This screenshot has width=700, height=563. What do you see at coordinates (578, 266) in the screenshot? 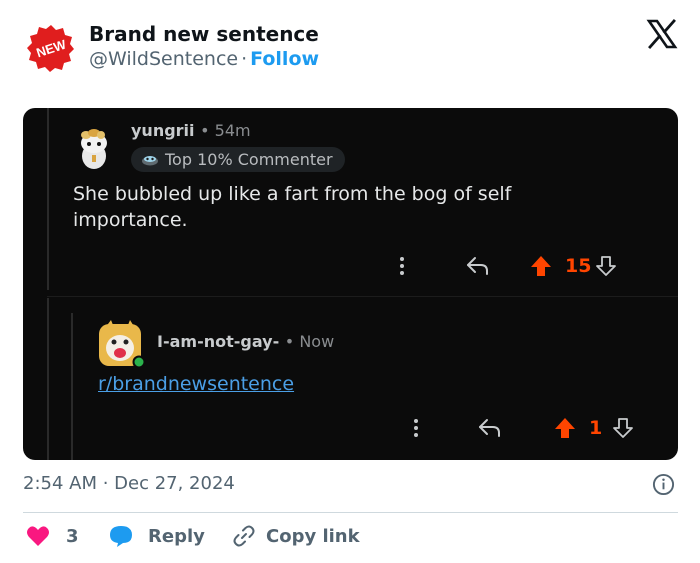
I see `comment-1-votes: 15` at bounding box center [578, 266].